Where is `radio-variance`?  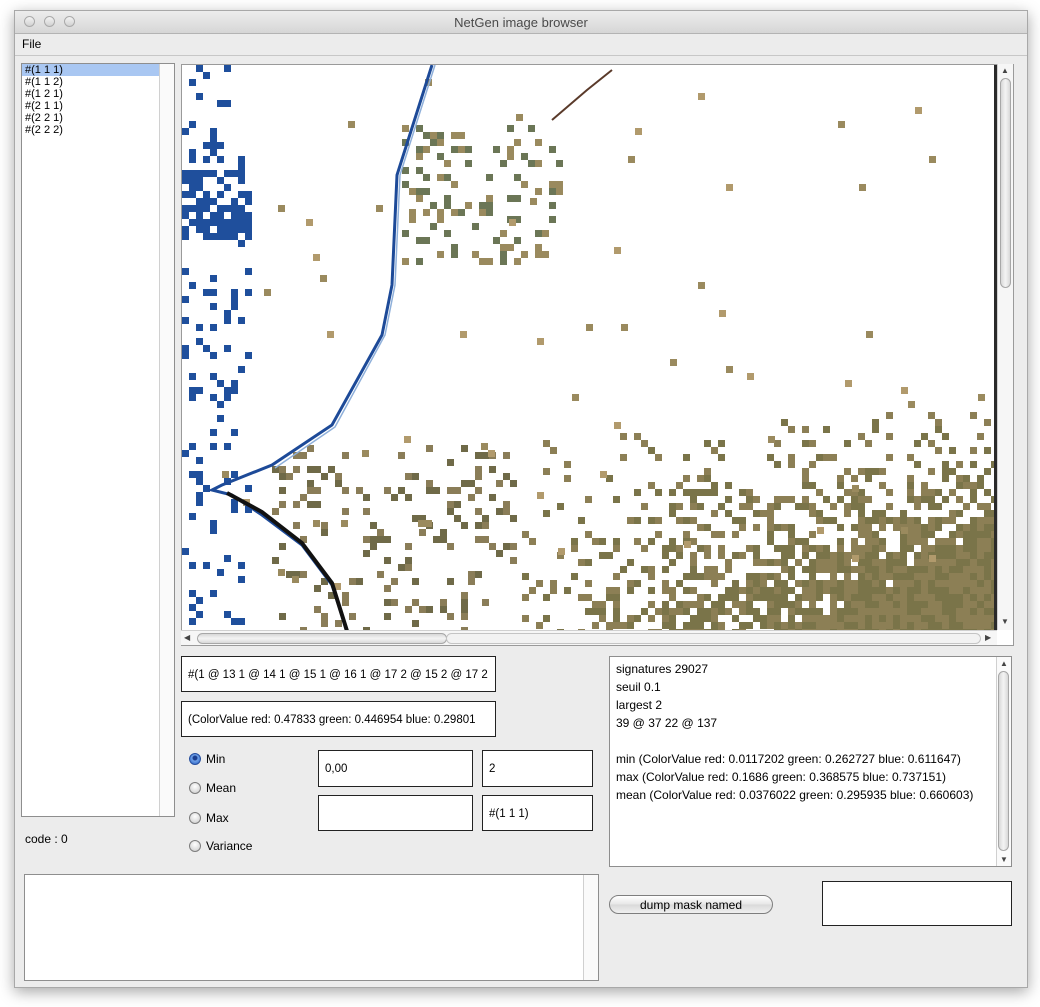 radio-variance is located at coordinates (195, 846).